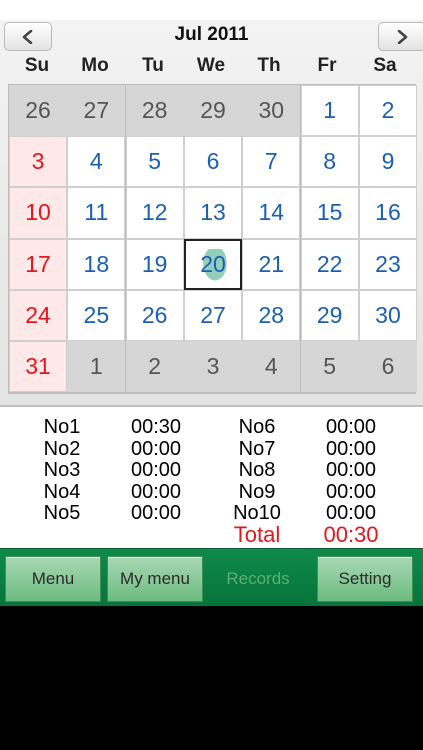 The width and height of the screenshot is (423, 750). Describe the element at coordinates (302, 427) in the screenshot. I see `record-row: No6 00:00` at that location.